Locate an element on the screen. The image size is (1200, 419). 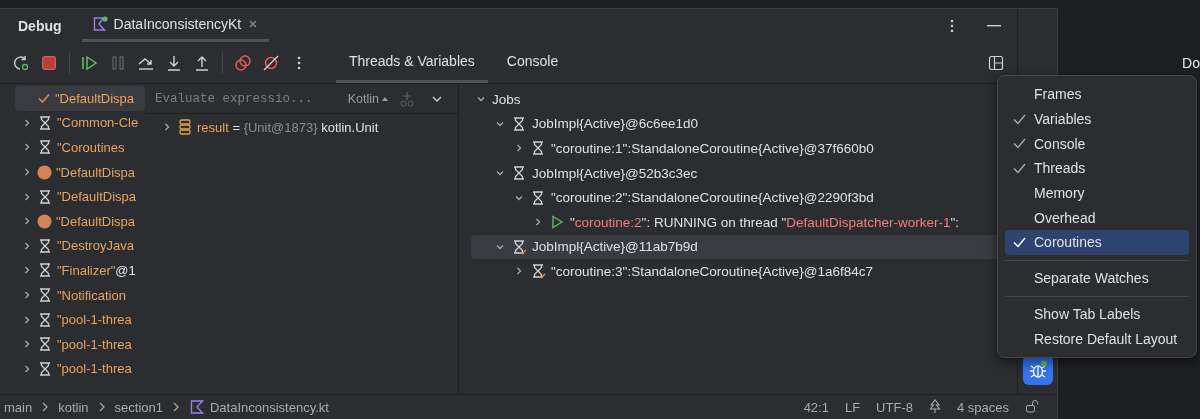
status-item: UTF-8 is located at coordinates (894, 407).